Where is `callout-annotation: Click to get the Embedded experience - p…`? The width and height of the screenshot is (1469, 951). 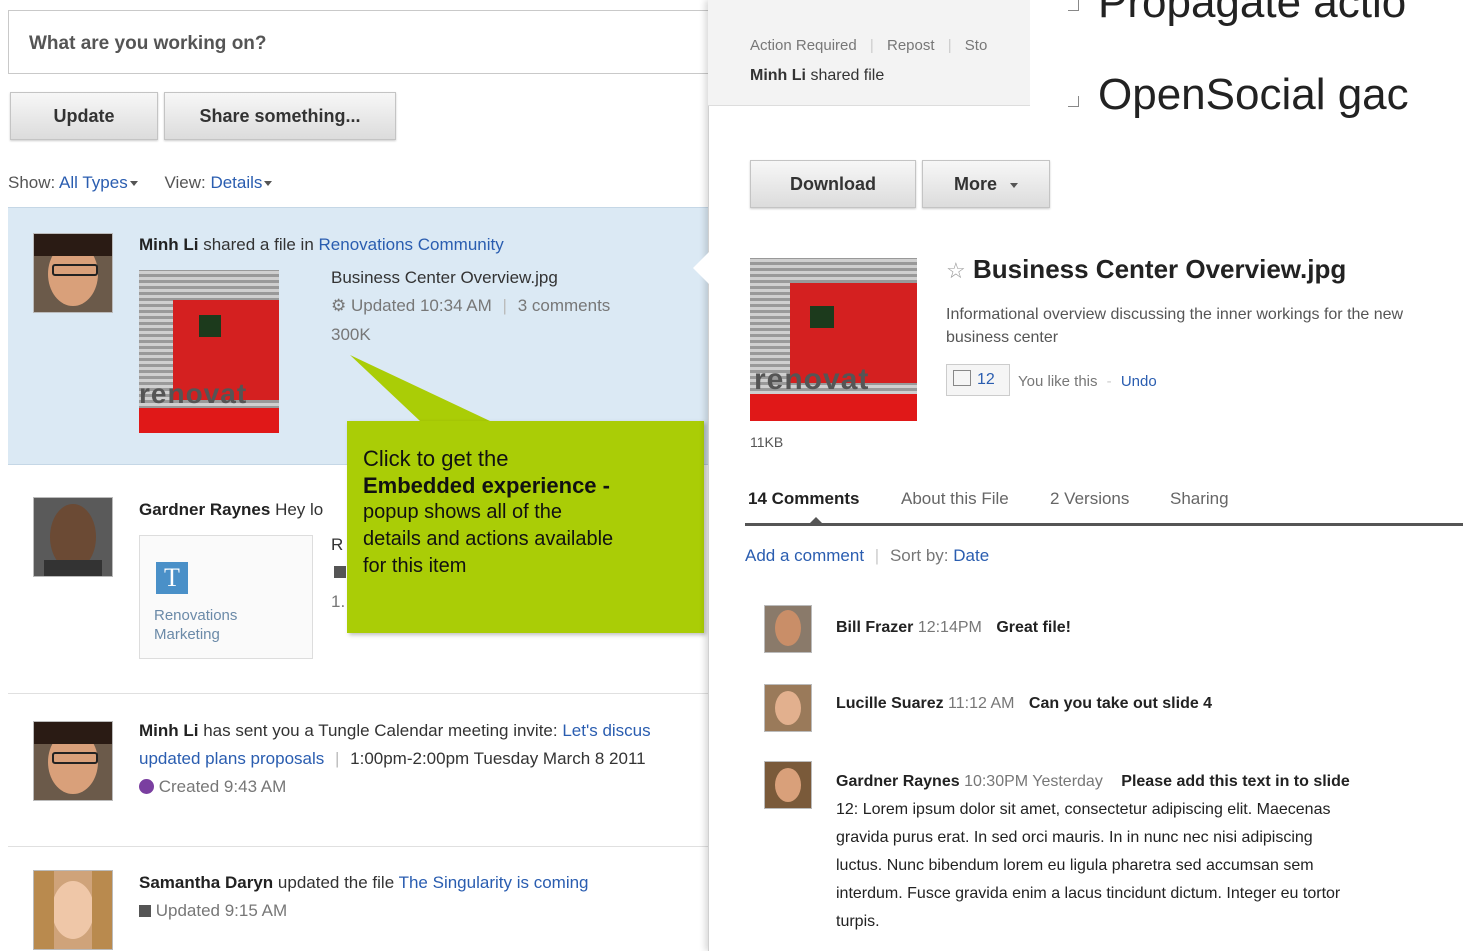 callout-annotation: Click to get the Embedded experience - p… is located at coordinates (525, 527).